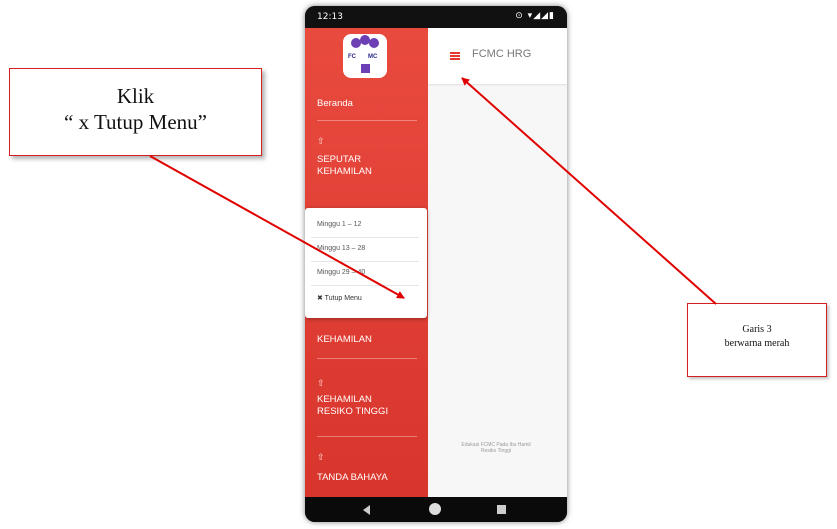 This screenshot has width=837, height=529. I want to click on drawer-item-kehamilan: KEHAMILAN, so click(344, 340).